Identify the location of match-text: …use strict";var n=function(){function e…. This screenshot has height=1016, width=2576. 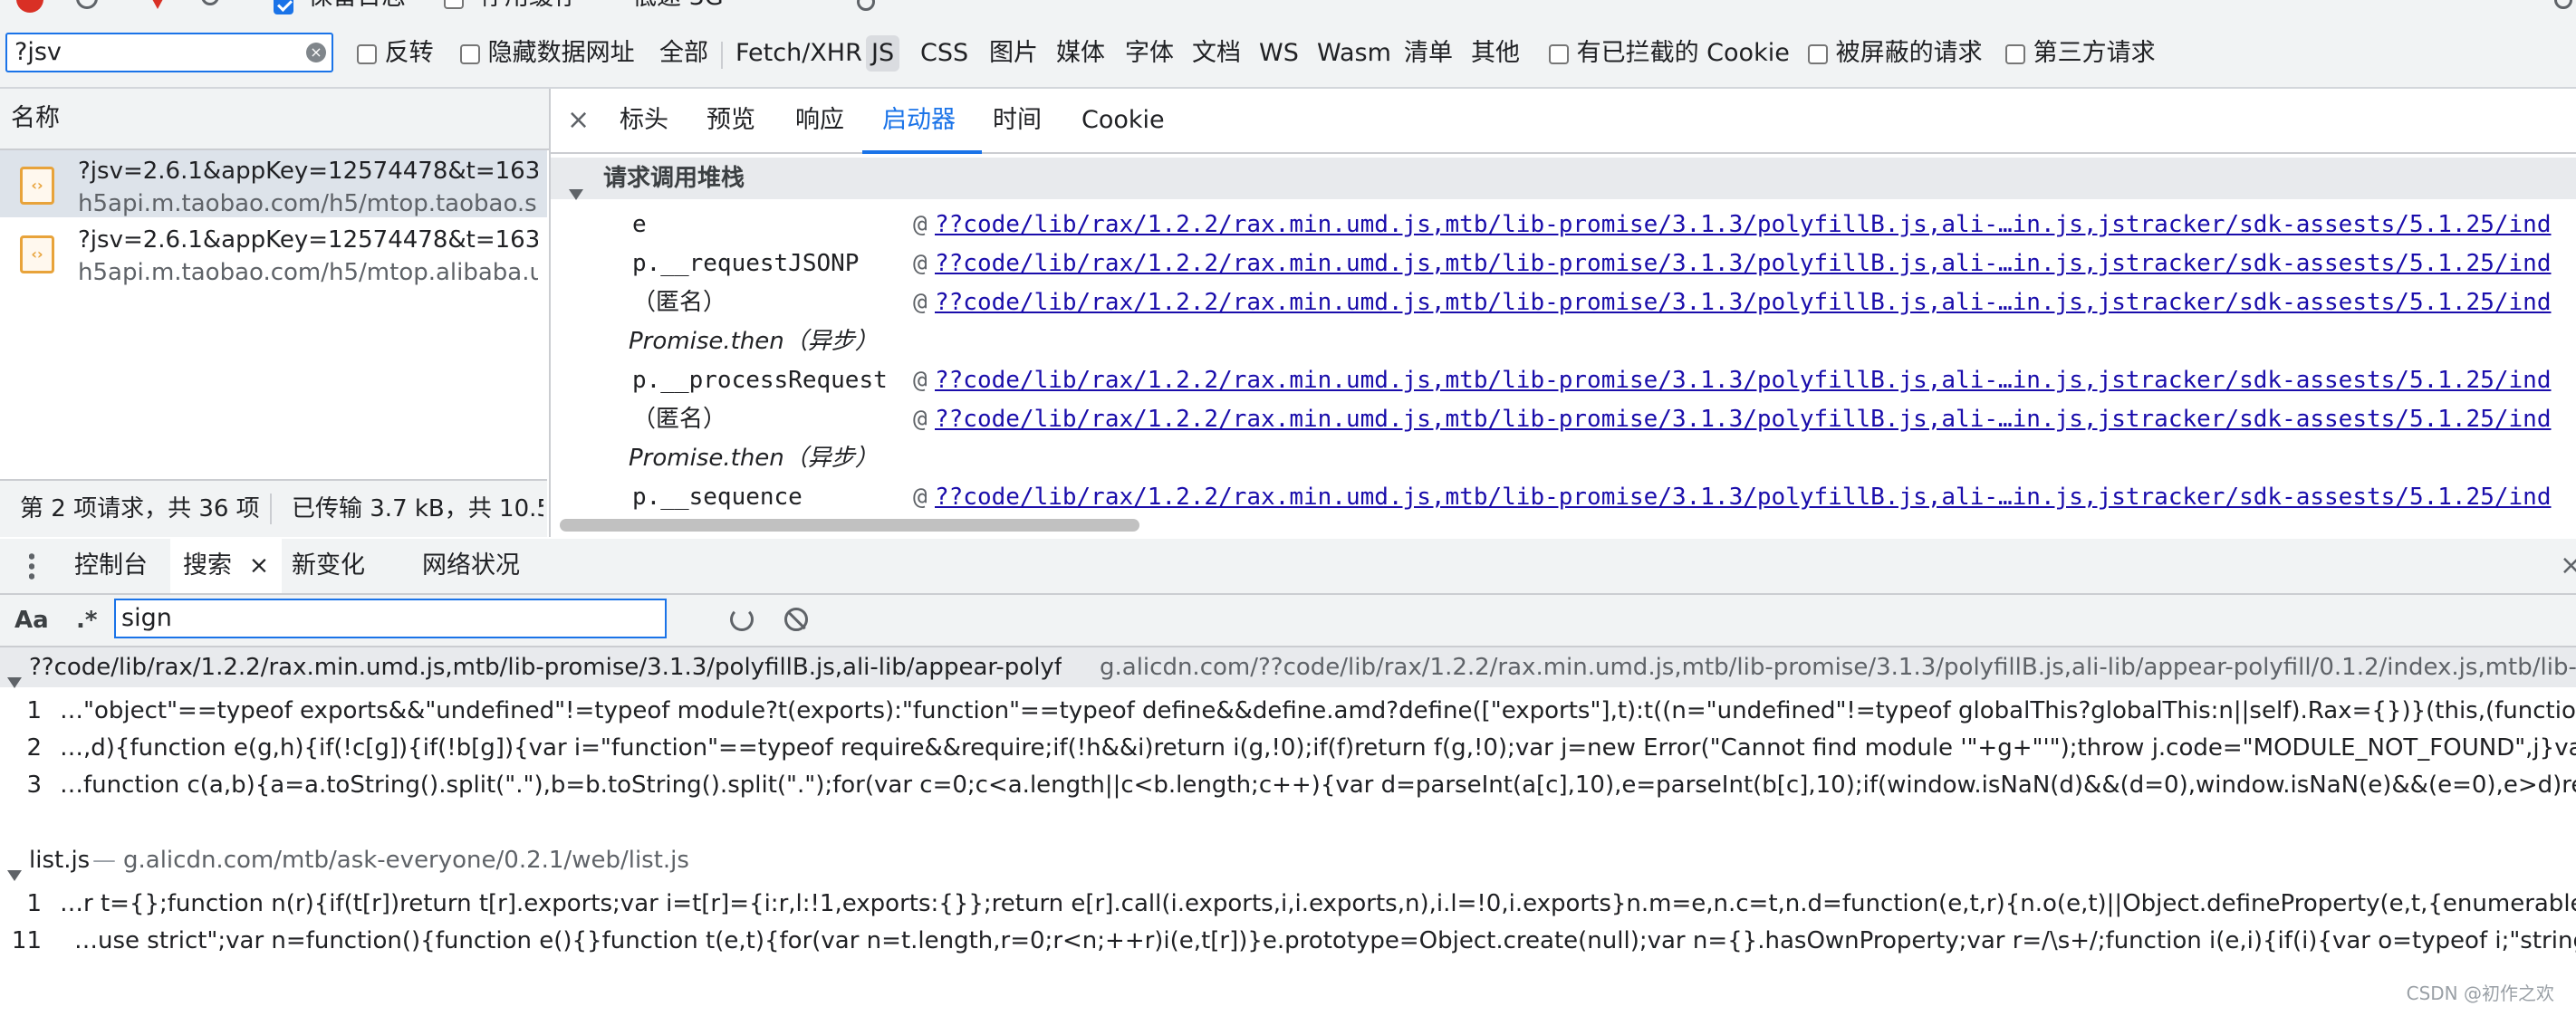
(1325, 940).